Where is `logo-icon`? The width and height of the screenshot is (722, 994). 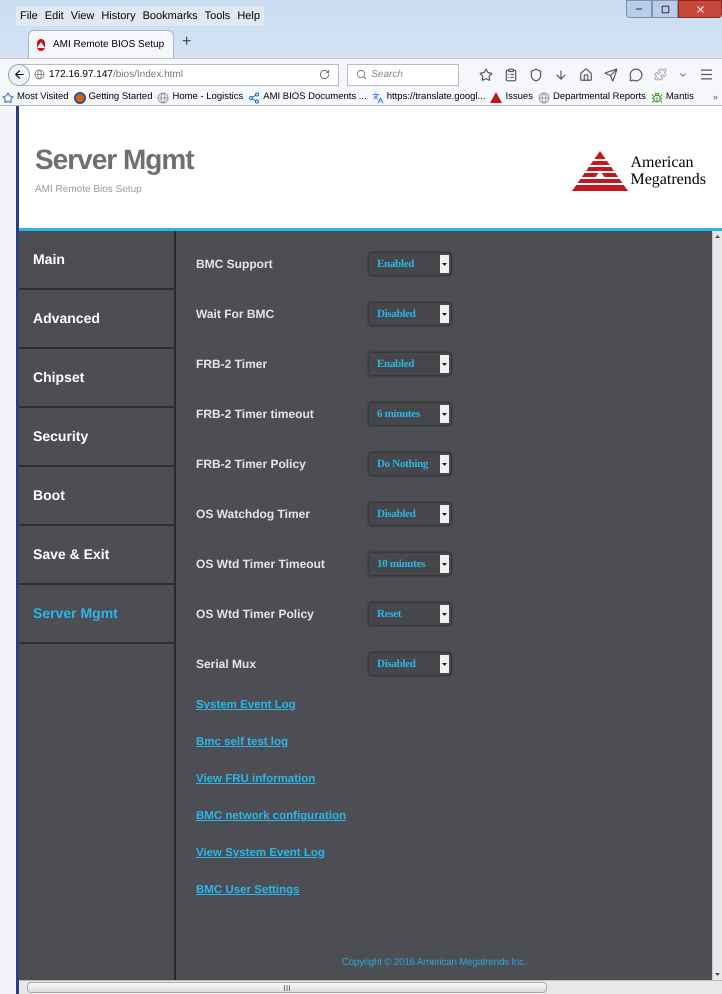
logo-icon is located at coordinates (600, 171).